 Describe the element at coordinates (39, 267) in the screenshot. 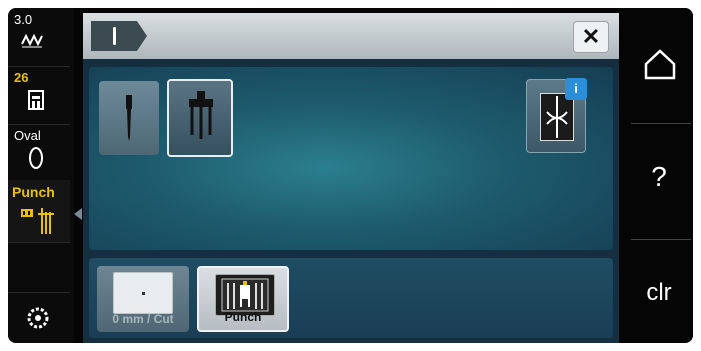

I see `sidebar-empty` at that location.